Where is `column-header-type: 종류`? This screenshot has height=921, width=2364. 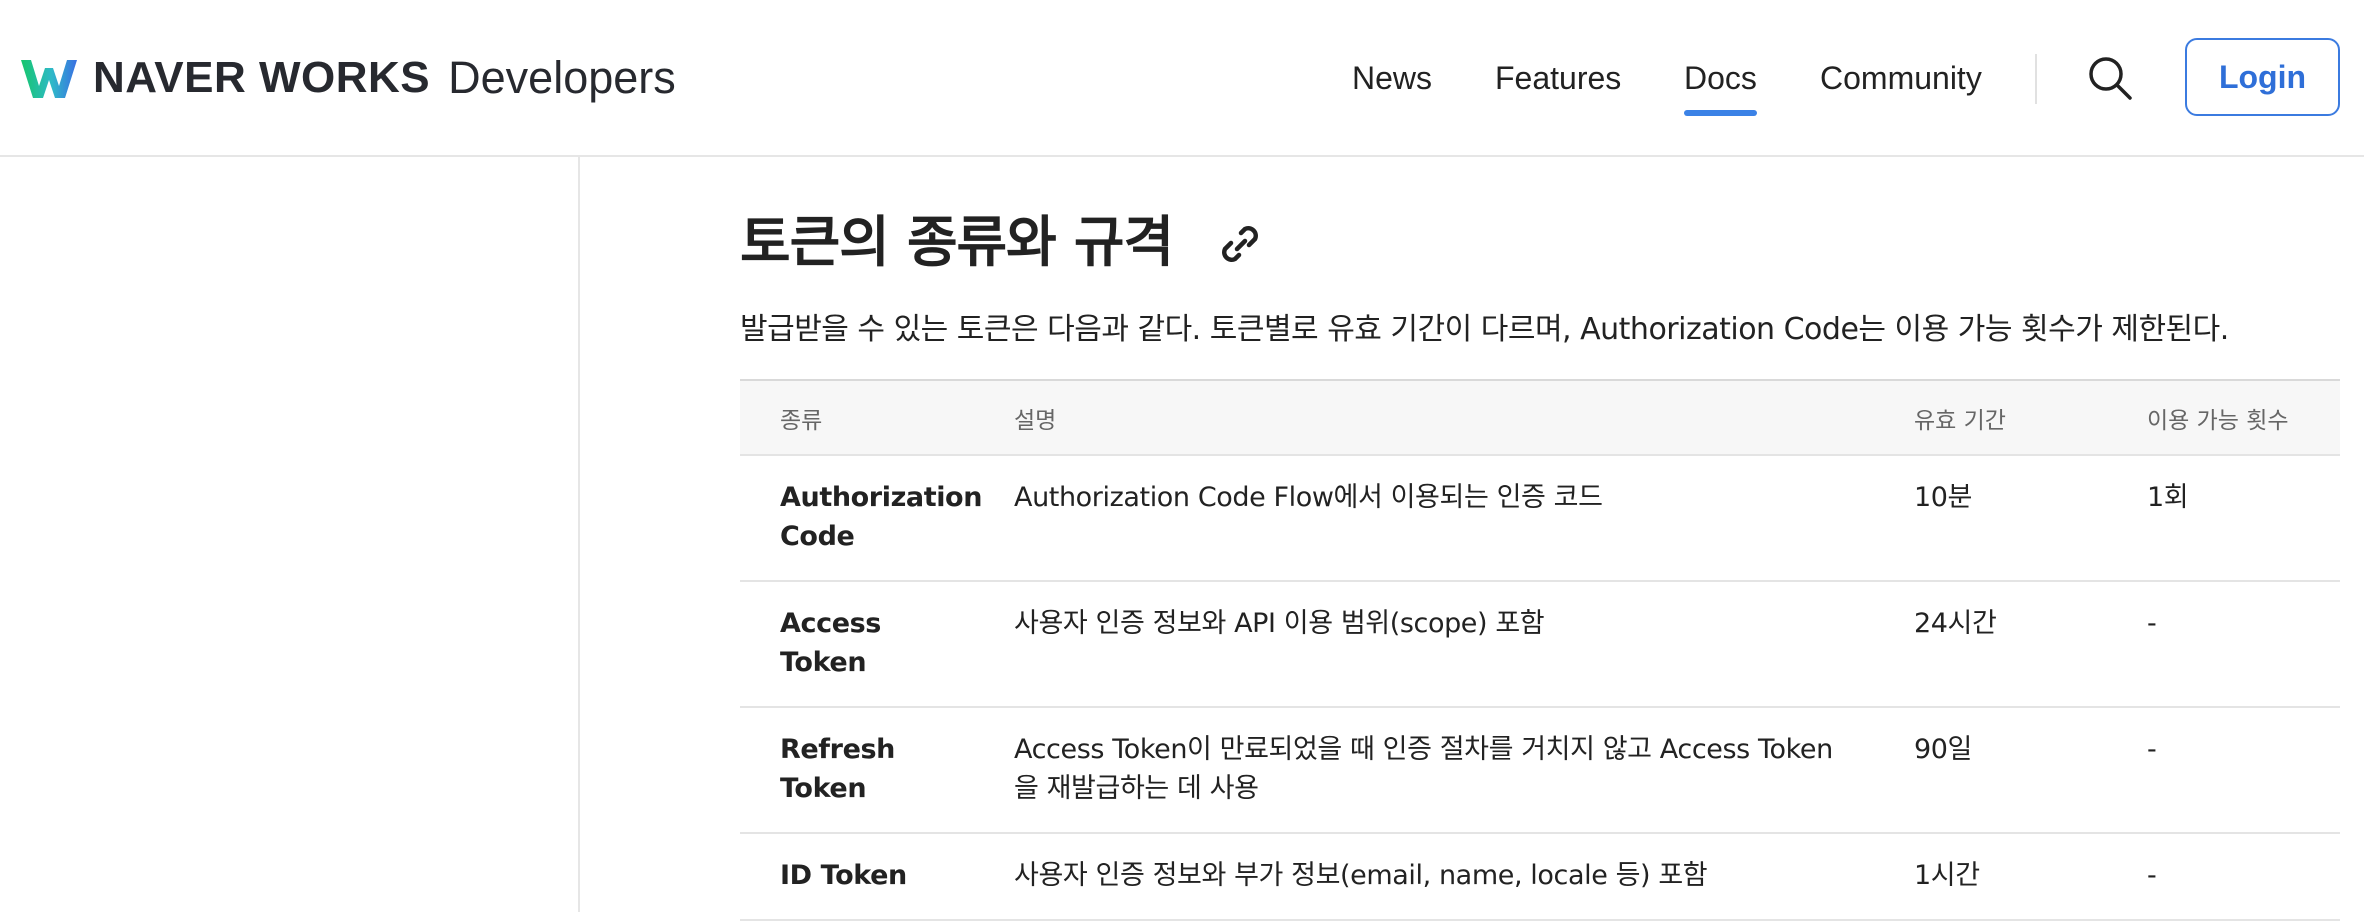
column-header-type: 종류 is located at coordinates (857, 417).